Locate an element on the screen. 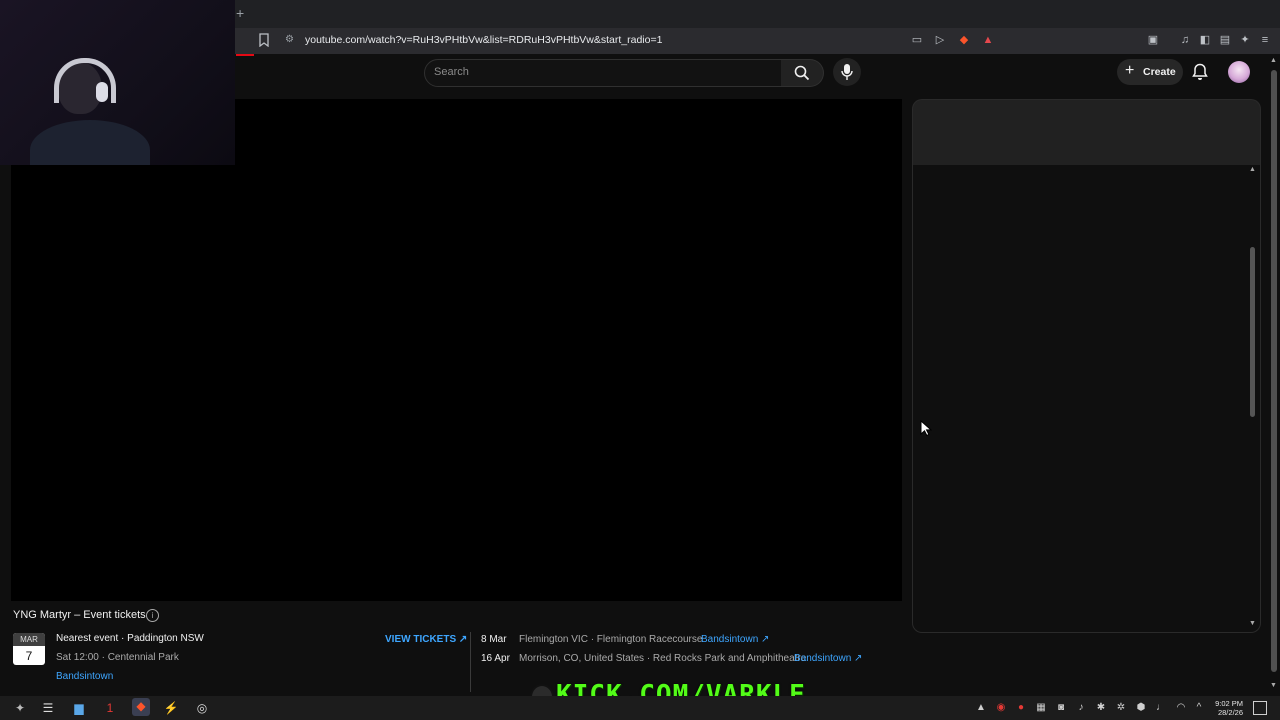 This screenshot has width=1280, height=720. youtube-progress-line is located at coordinates (245, 55).